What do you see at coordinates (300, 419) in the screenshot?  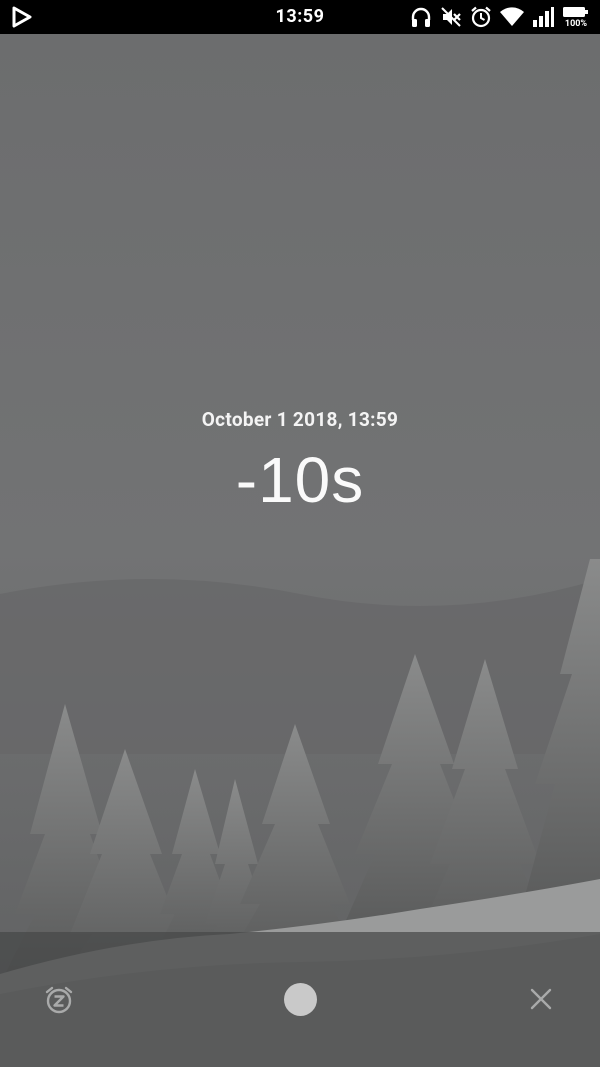 I see `alarm-date-time: October 1 2018, 13:59` at bounding box center [300, 419].